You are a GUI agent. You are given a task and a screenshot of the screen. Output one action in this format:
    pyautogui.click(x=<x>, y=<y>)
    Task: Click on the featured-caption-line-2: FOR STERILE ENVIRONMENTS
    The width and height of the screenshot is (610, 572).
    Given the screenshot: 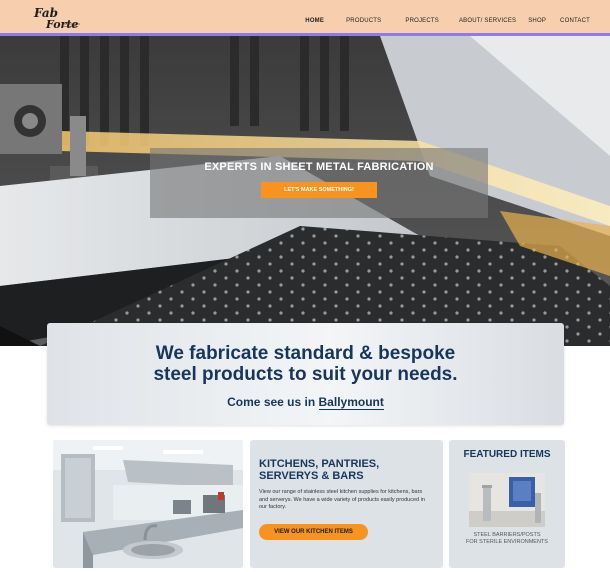 What is the action you would take?
    pyautogui.click(x=507, y=542)
    